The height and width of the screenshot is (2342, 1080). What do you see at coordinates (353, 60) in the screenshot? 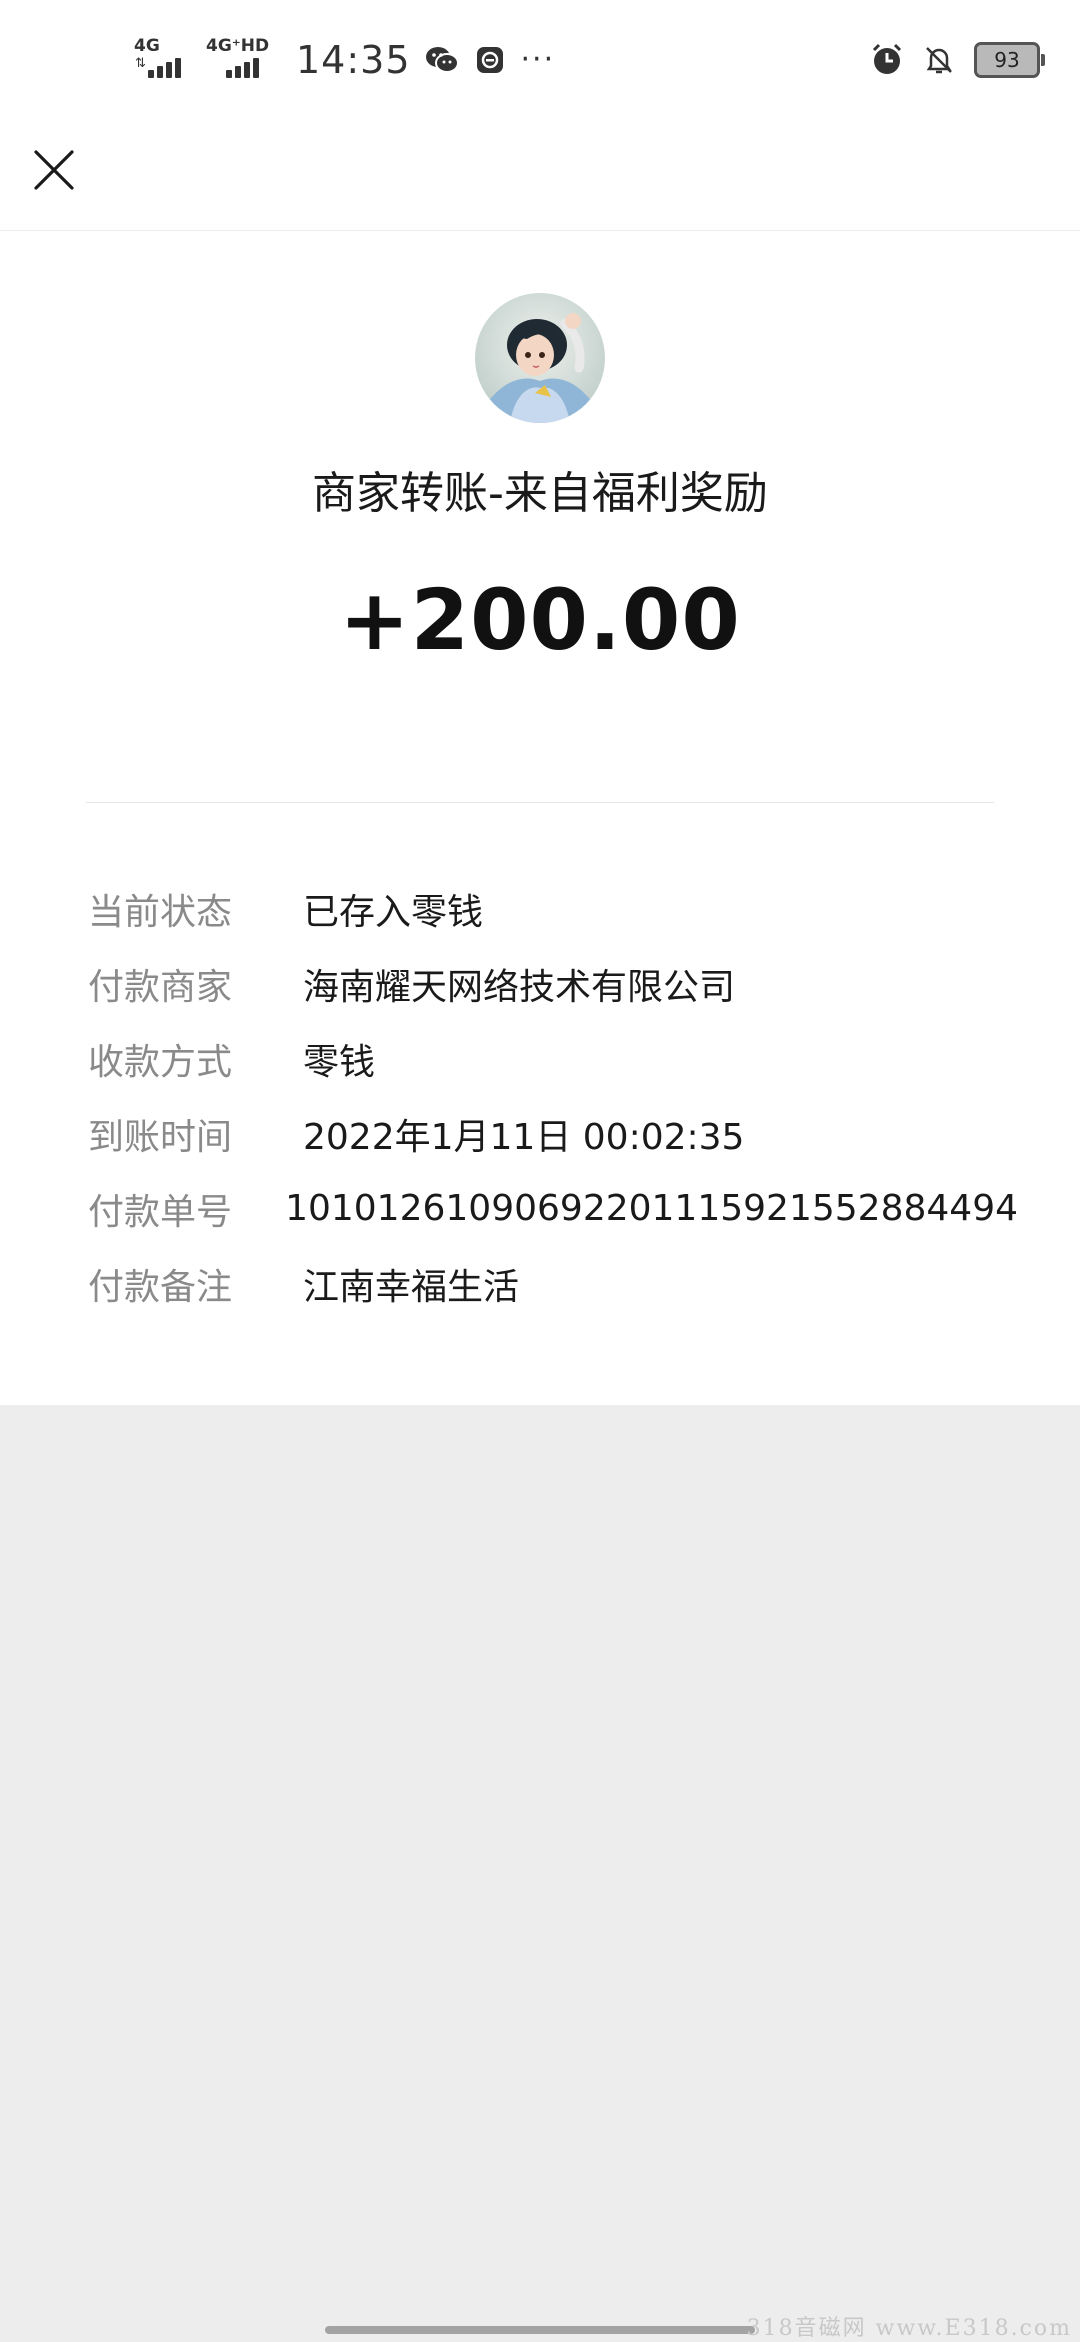
I see `clock-time: 14:35` at bounding box center [353, 60].